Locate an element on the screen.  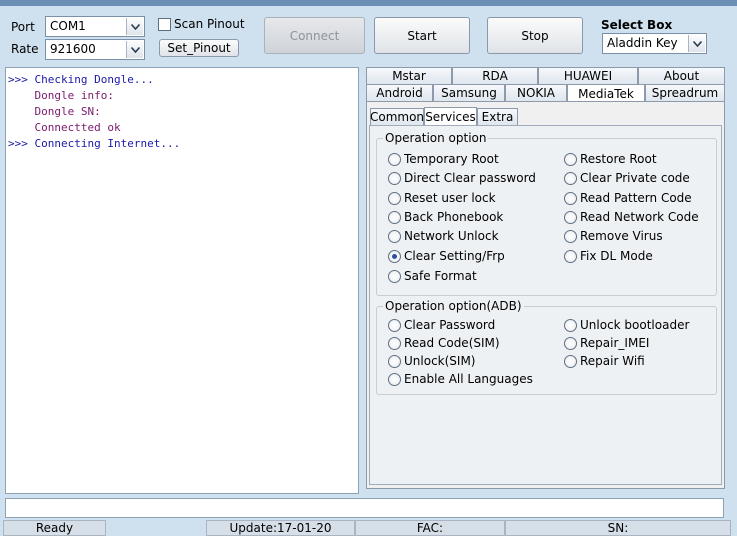
radio-label: Read Code(SIM) is located at coordinates (452, 343).